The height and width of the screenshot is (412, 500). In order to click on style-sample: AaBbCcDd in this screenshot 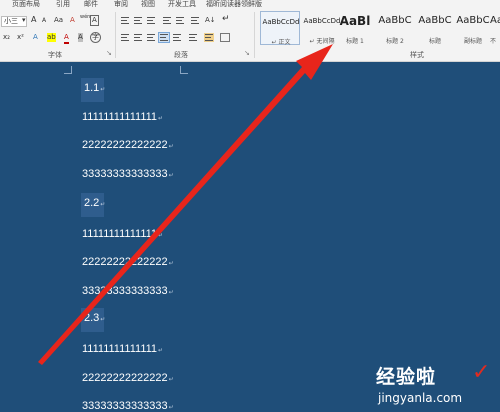, I will do `click(281, 22)`.